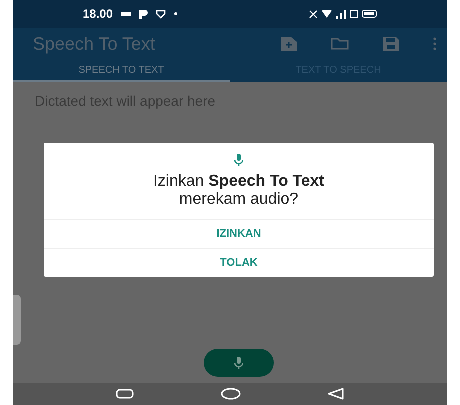  I want to click on dialog-message: Izinkan Speech To Text merekam audio?, so click(239, 191).